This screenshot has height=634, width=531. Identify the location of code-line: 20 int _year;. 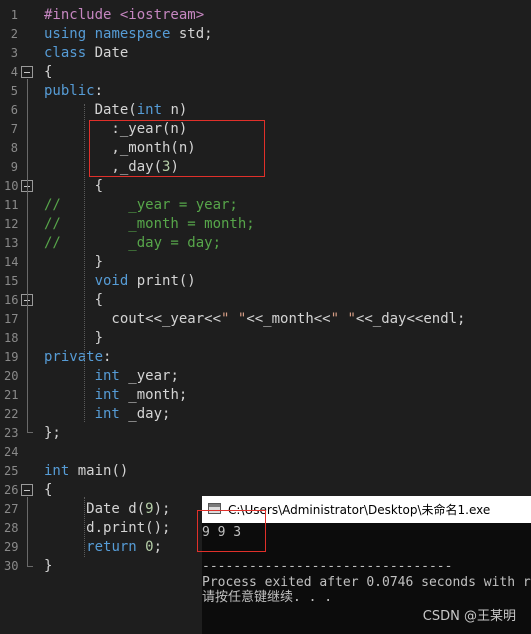
(265, 376).